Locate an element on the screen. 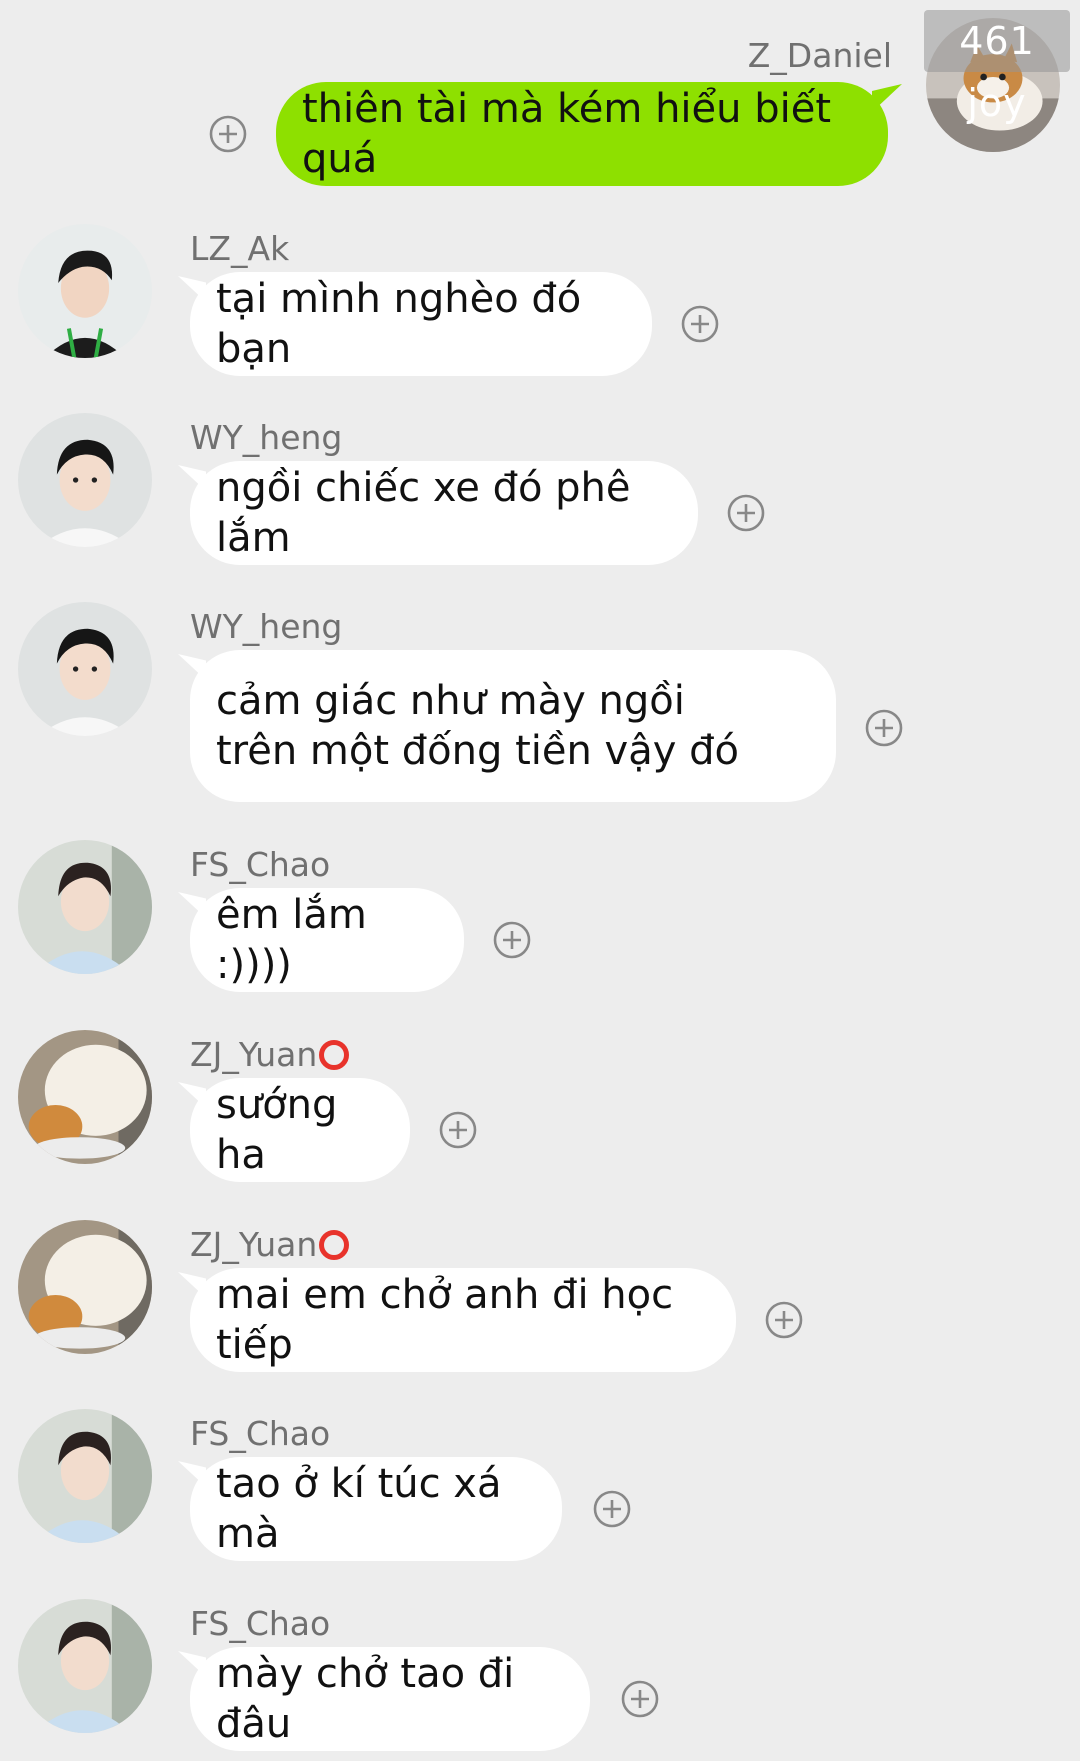  message-bubble: mai em chở anh đi học tiếp is located at coordinates (463, 1320).